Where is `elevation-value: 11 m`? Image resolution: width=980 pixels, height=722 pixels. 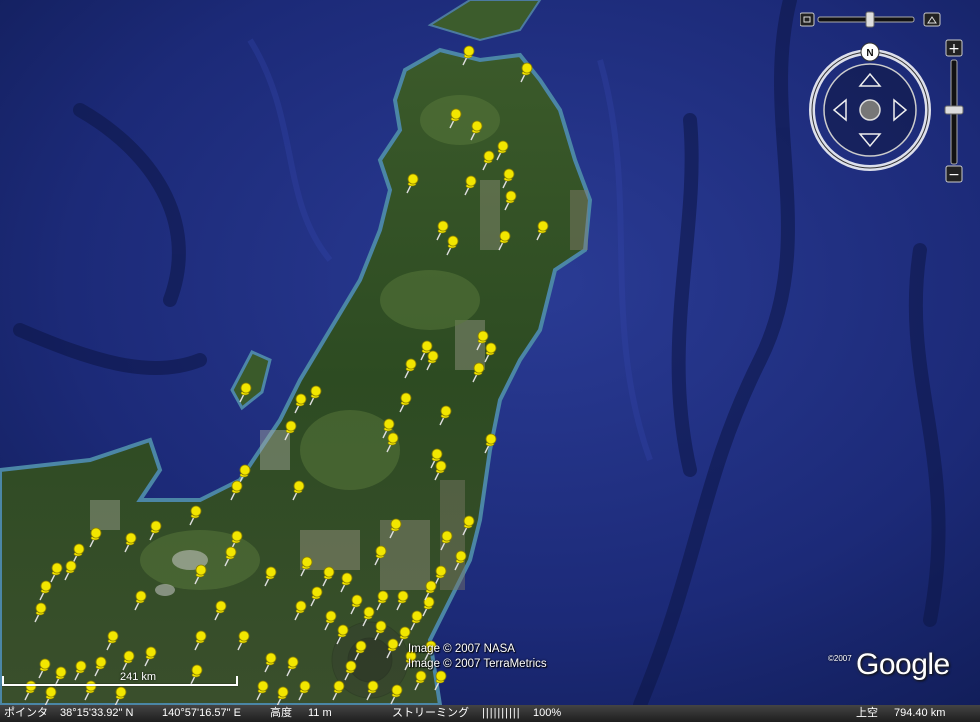
elevation-value: 11 m is located at coordinates (320, 713).